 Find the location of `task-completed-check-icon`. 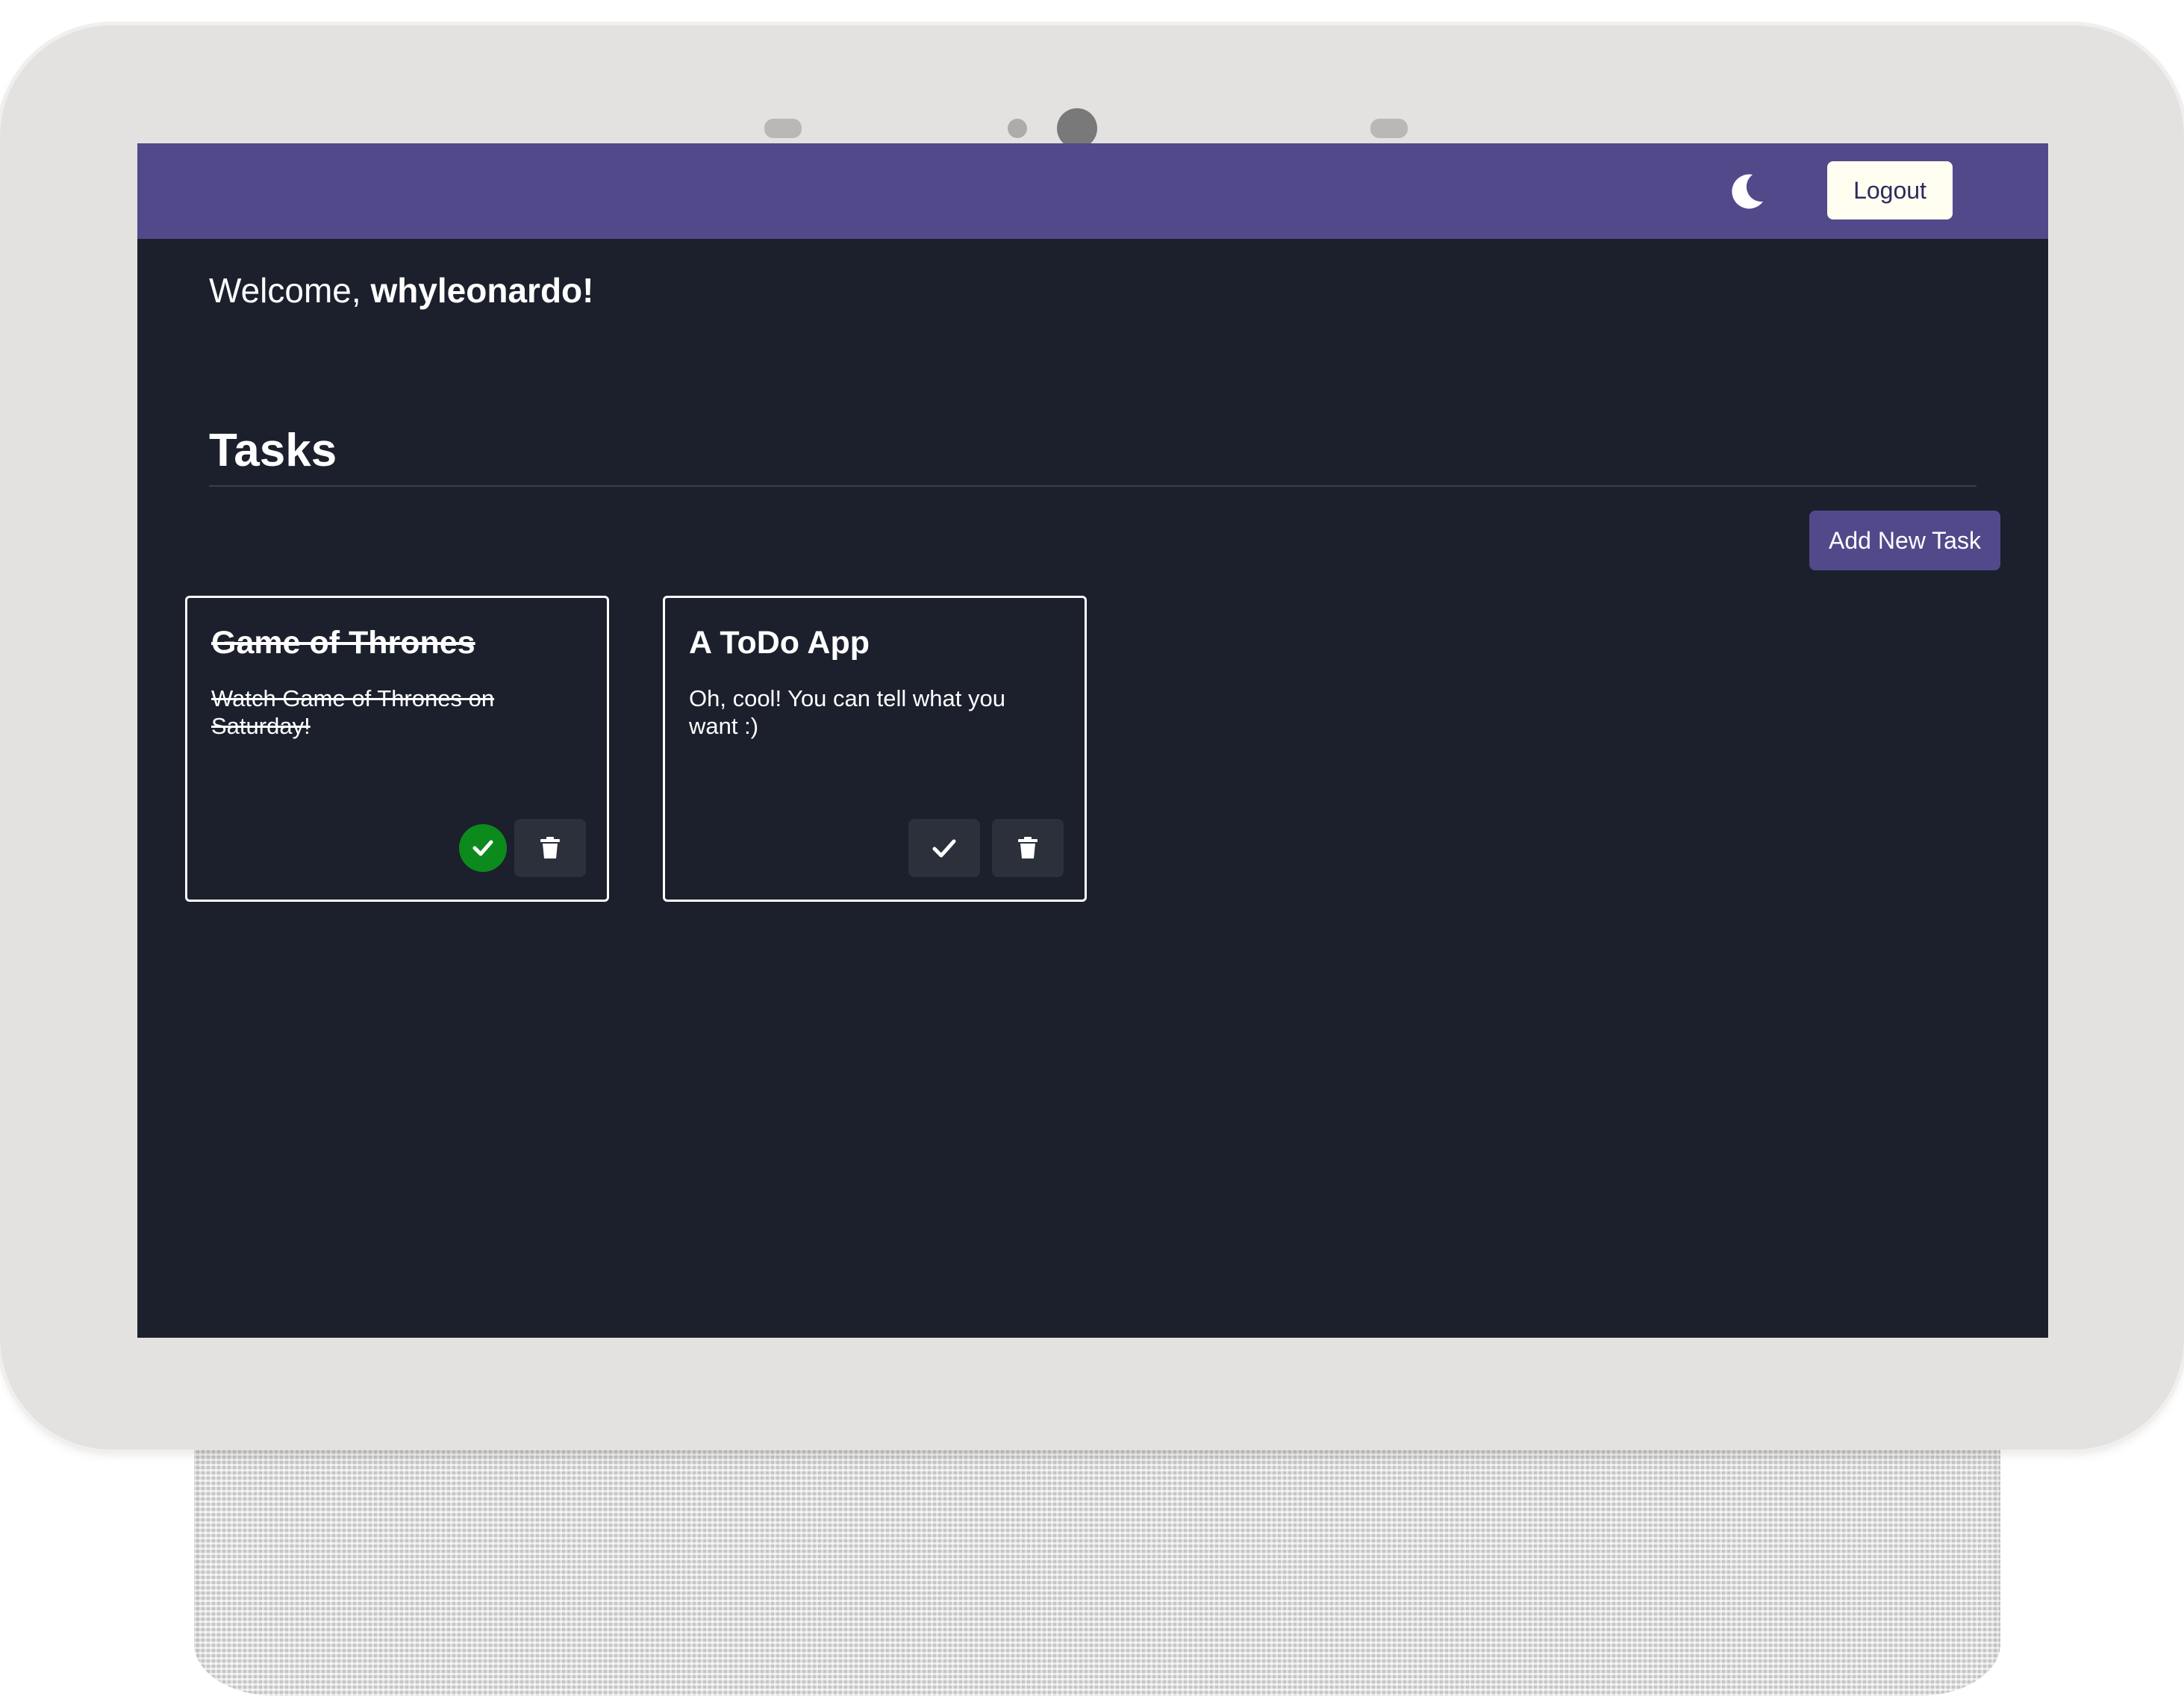

task-completed-check-icon is located at coordinates (483, 848).